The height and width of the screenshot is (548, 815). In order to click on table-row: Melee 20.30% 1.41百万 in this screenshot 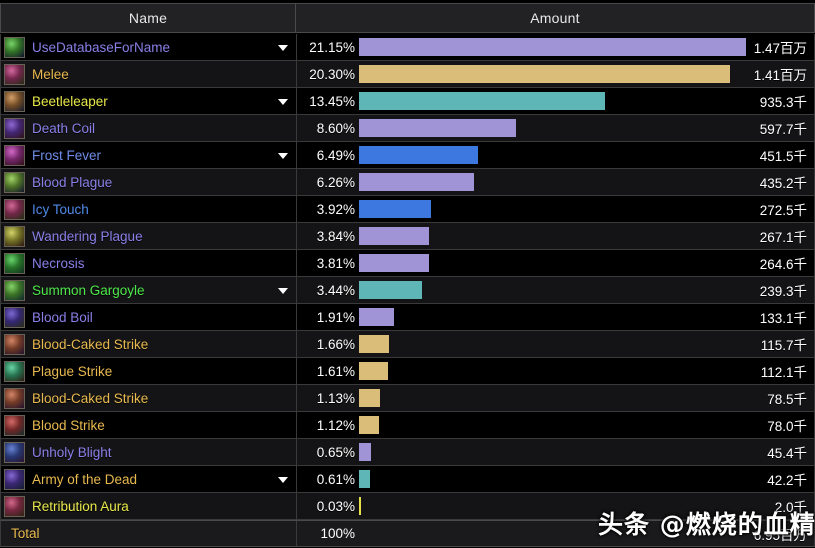, I will do `click(407, 74)`.